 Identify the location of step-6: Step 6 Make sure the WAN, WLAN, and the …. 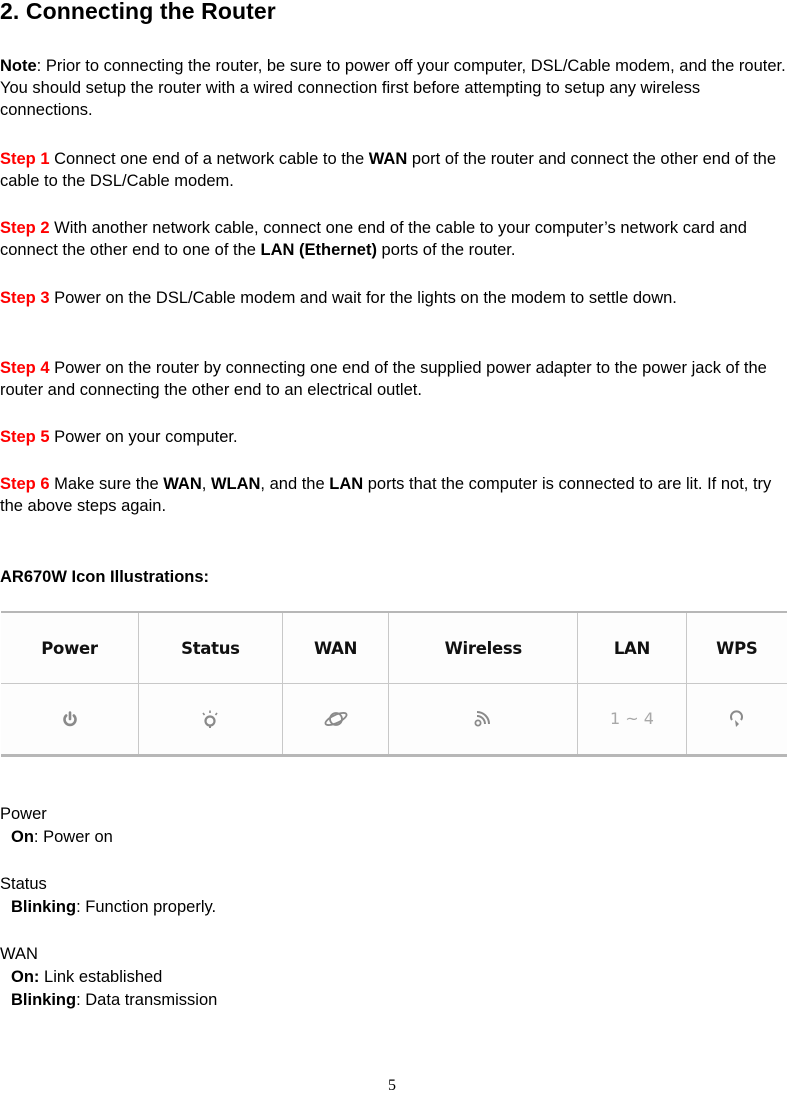
(386, 495).